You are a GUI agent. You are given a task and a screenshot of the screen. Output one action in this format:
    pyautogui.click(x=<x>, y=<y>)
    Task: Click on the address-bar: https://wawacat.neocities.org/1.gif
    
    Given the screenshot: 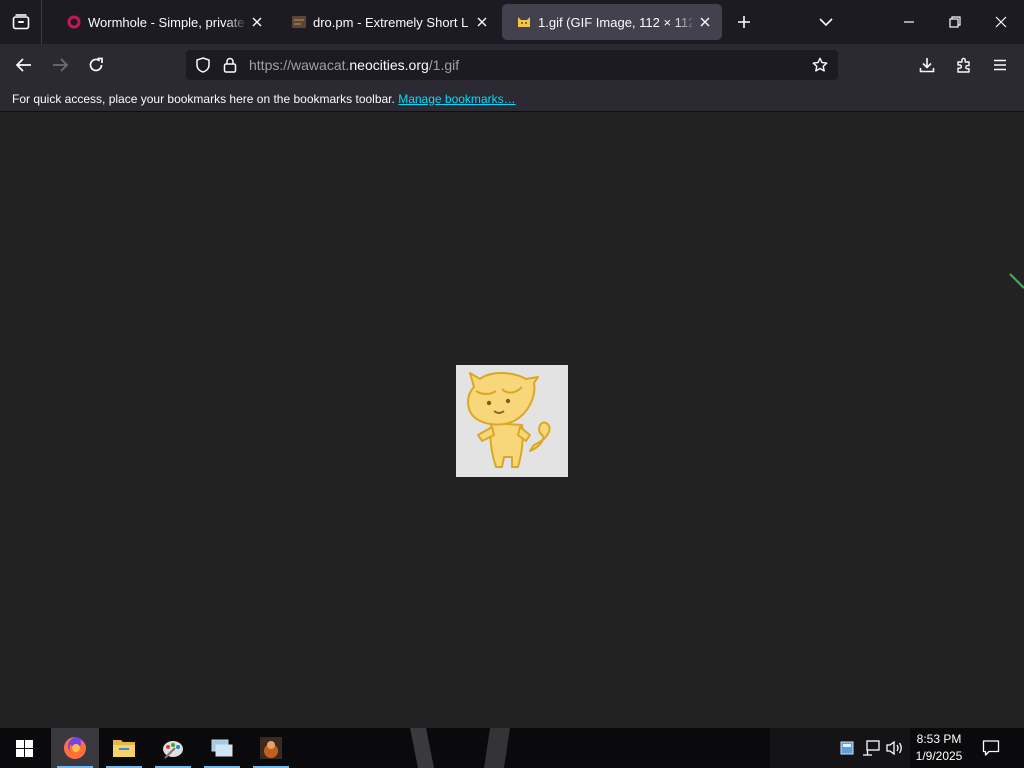 What is the action you would take?
    pyautogui.click(x=512, y=65)
    